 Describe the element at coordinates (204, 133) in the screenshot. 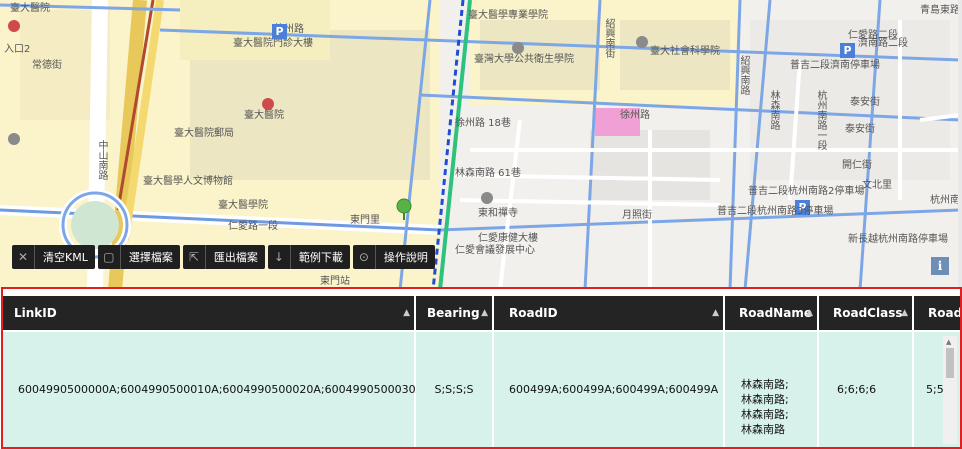

I see `map-label: 臺大醫院郵局` at that location.